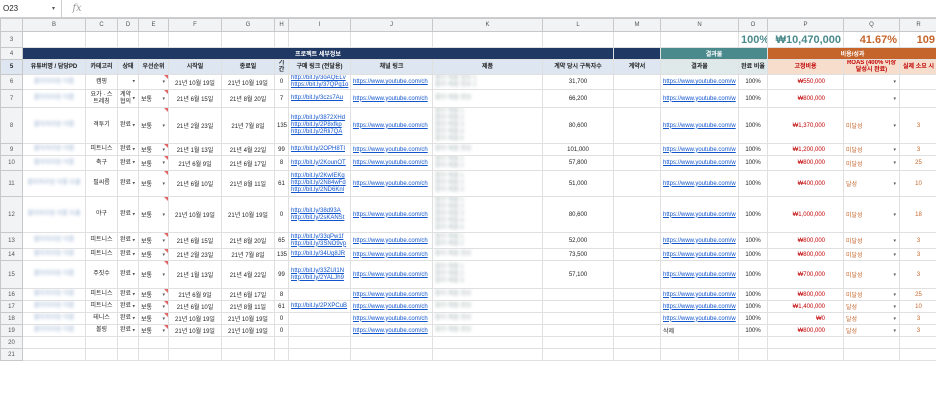  What do you see at coordinates (195, 25) in the screenshot?
I see `column-header-f: F` at bounding box center [195, 25].